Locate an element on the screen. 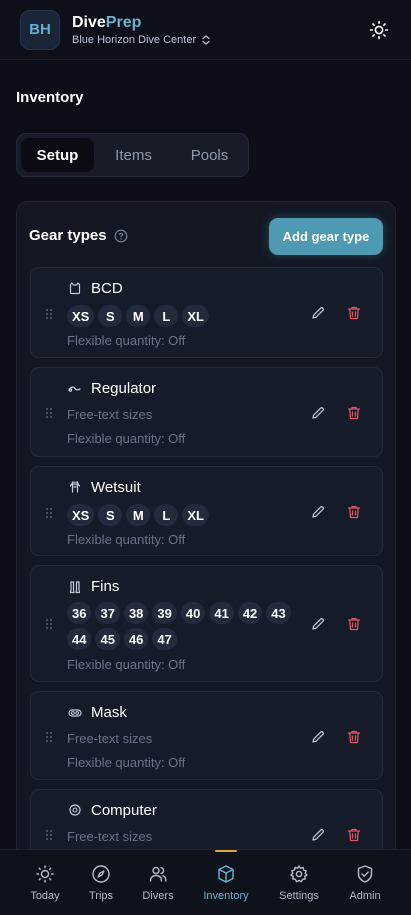  nav-label: Inventory is located at coordinates (226, 896).